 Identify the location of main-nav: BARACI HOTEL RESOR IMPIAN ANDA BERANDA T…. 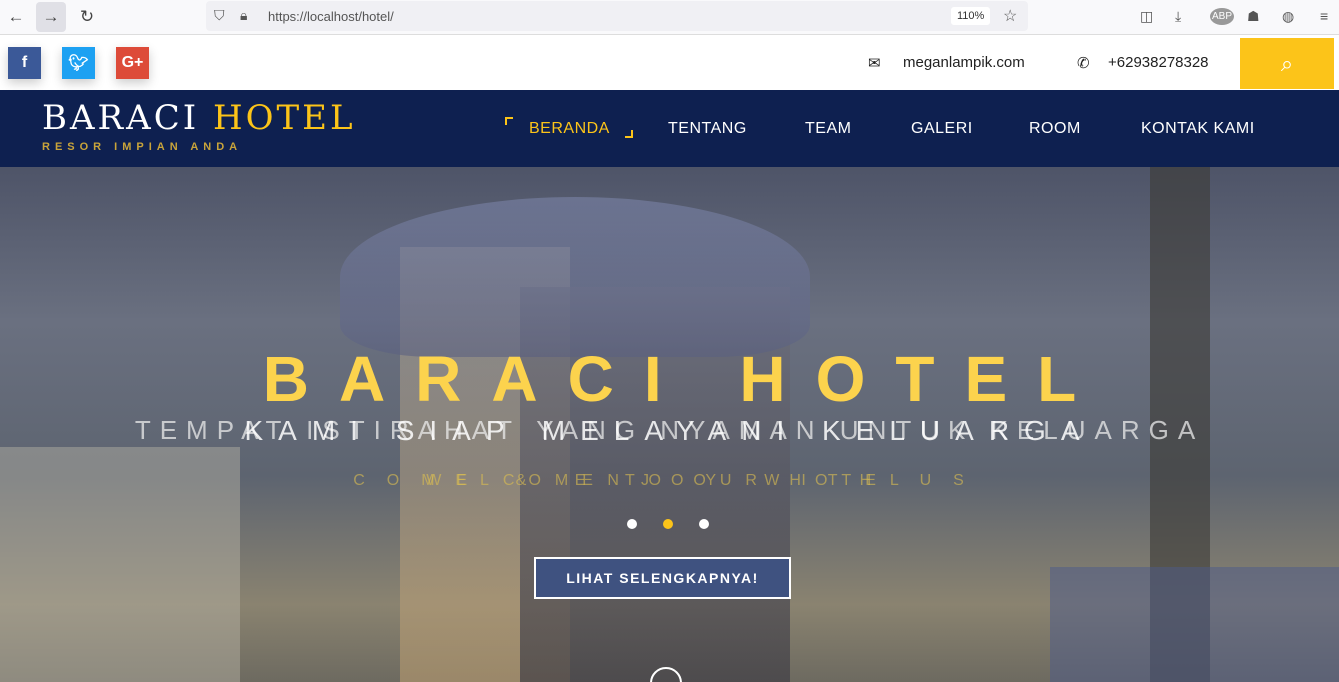
(669, 128).